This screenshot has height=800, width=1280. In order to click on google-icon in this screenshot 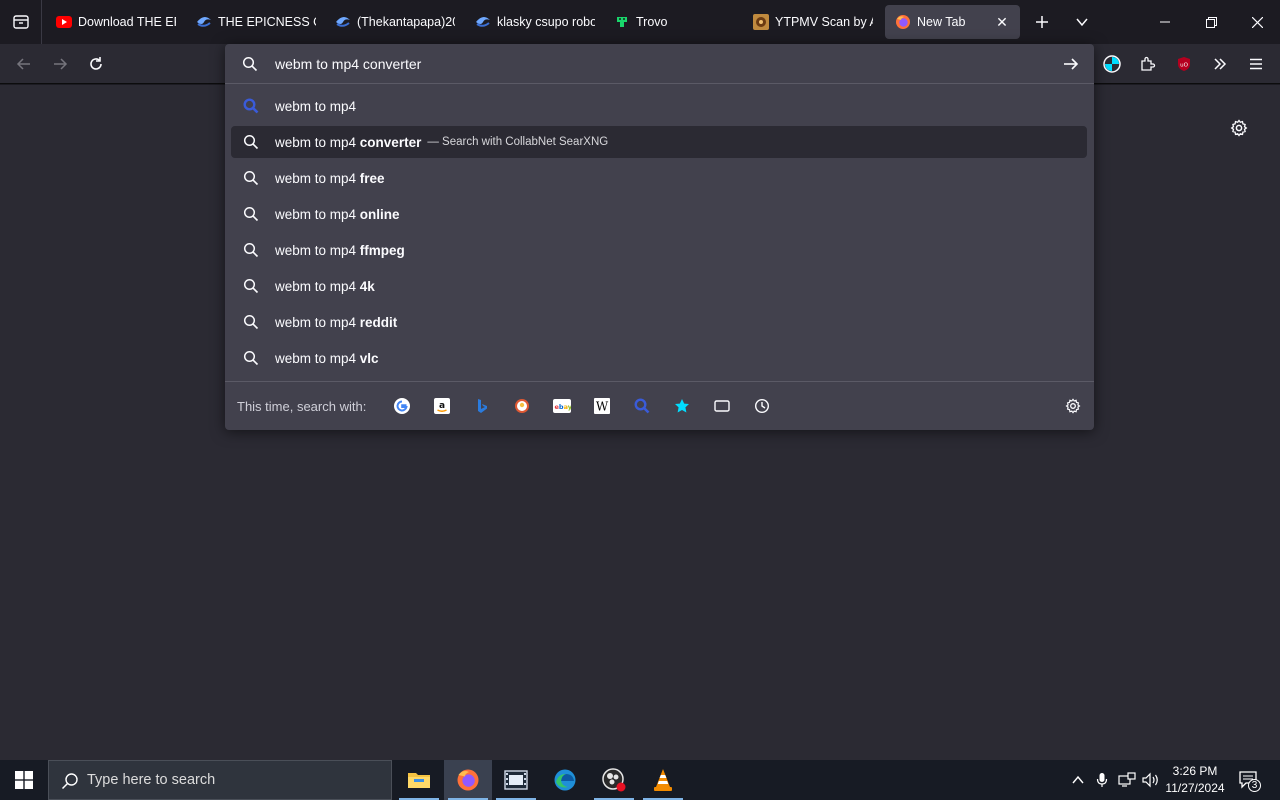, I will do `click(402, 406)`.